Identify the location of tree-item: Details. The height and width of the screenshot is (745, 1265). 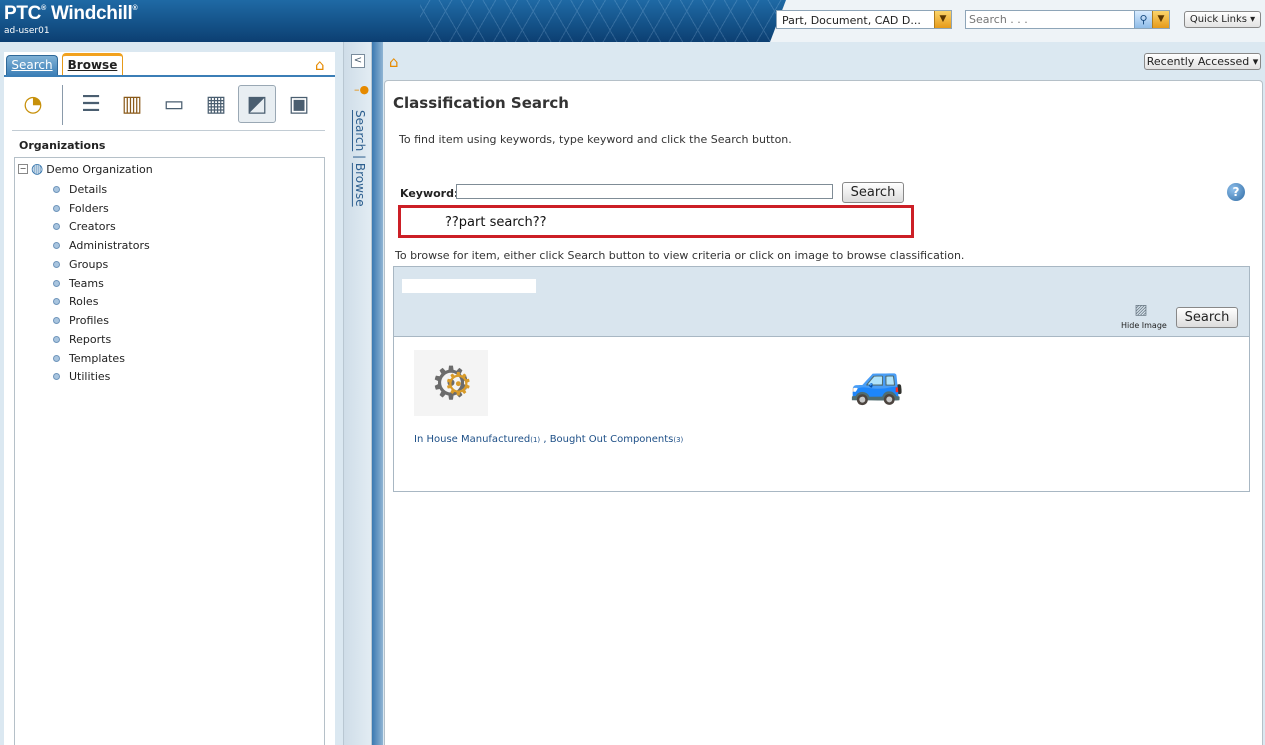
(80, 189).